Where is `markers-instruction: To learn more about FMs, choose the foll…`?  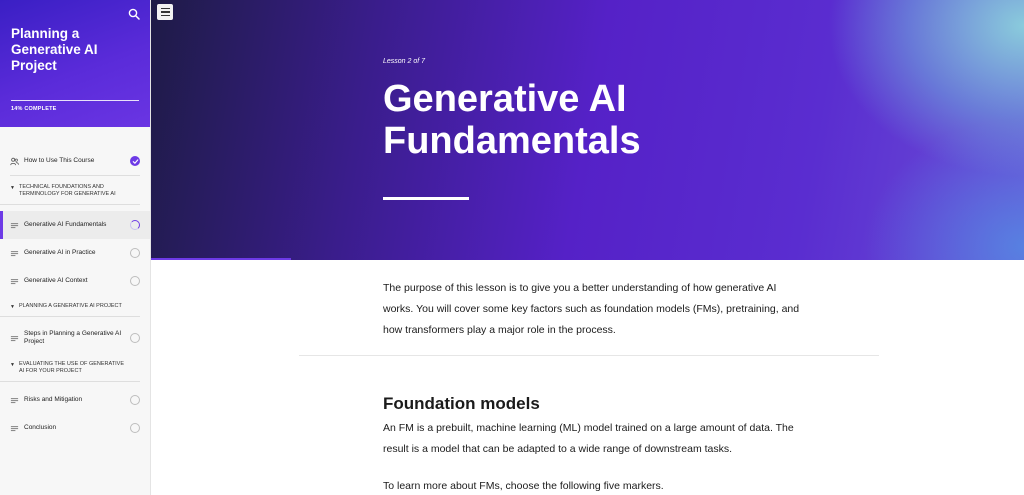
markers-instruction: To learn more about FMs, choose the foll… is located at coordinates (523, 486).